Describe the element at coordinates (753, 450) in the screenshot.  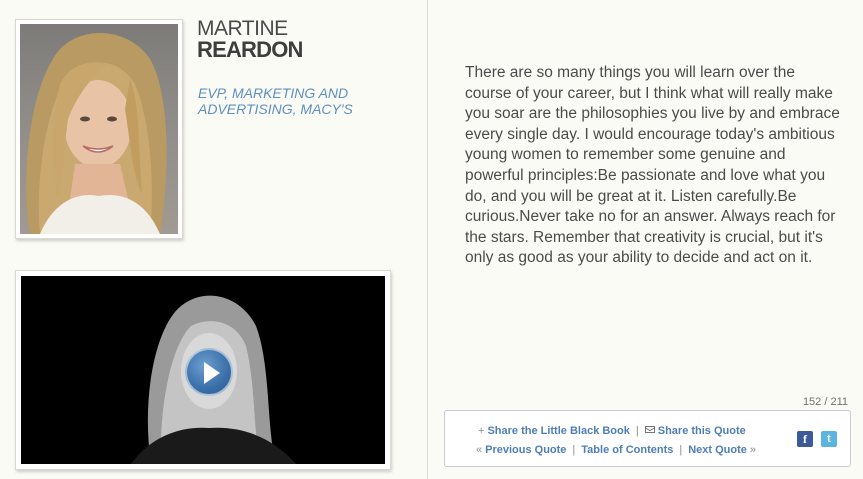
I see `double-chevron-right-icon: »` at that location.